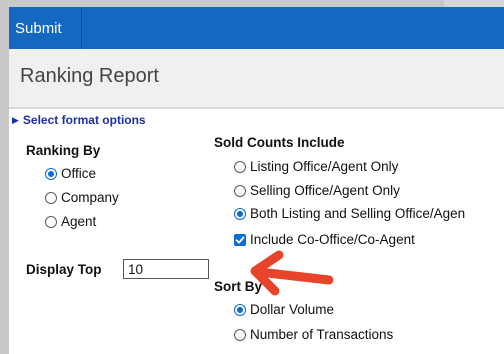  I want to click on radio-label: Selling Office/Agent Only, so click(325, 190).